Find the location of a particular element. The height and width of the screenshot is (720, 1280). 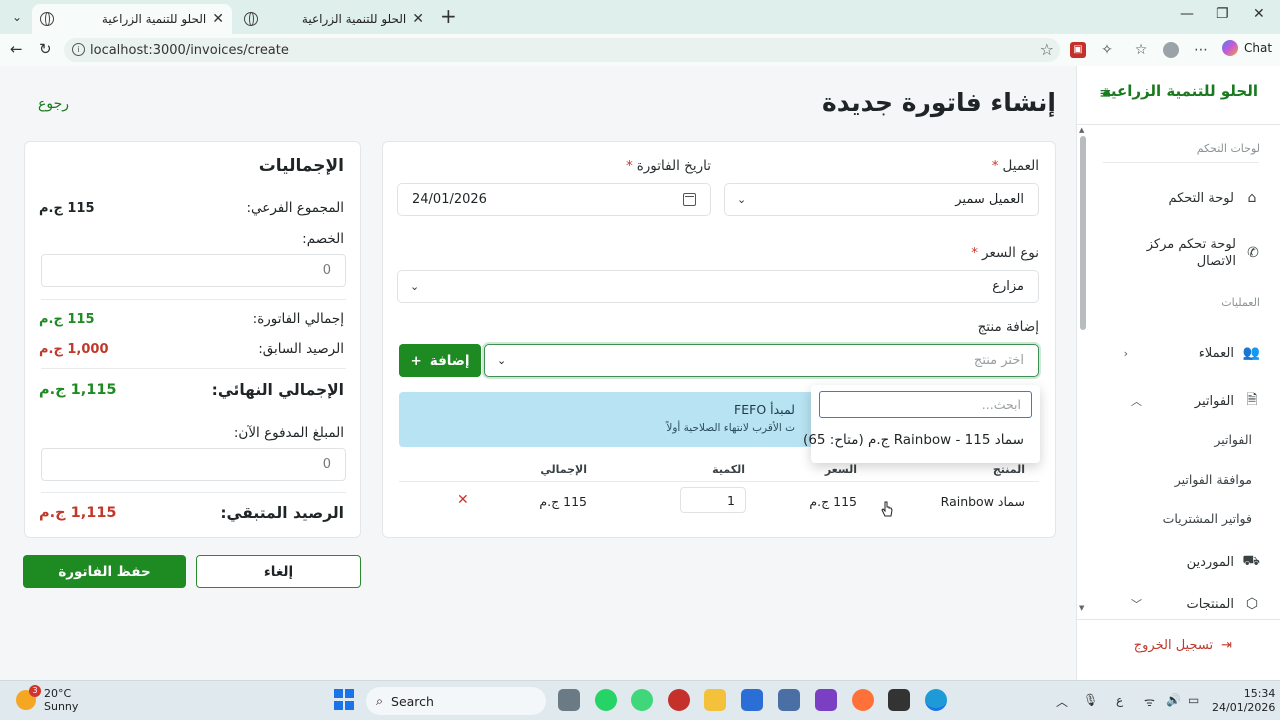

weather-widget: 3 20°C Sunny is located at coordinates (47, 699).